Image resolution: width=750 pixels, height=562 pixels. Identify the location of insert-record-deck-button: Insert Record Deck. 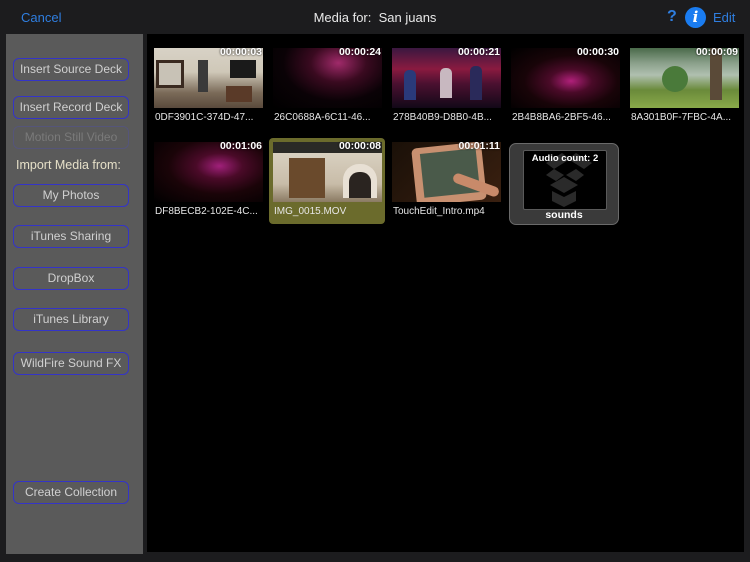
(71, 107).